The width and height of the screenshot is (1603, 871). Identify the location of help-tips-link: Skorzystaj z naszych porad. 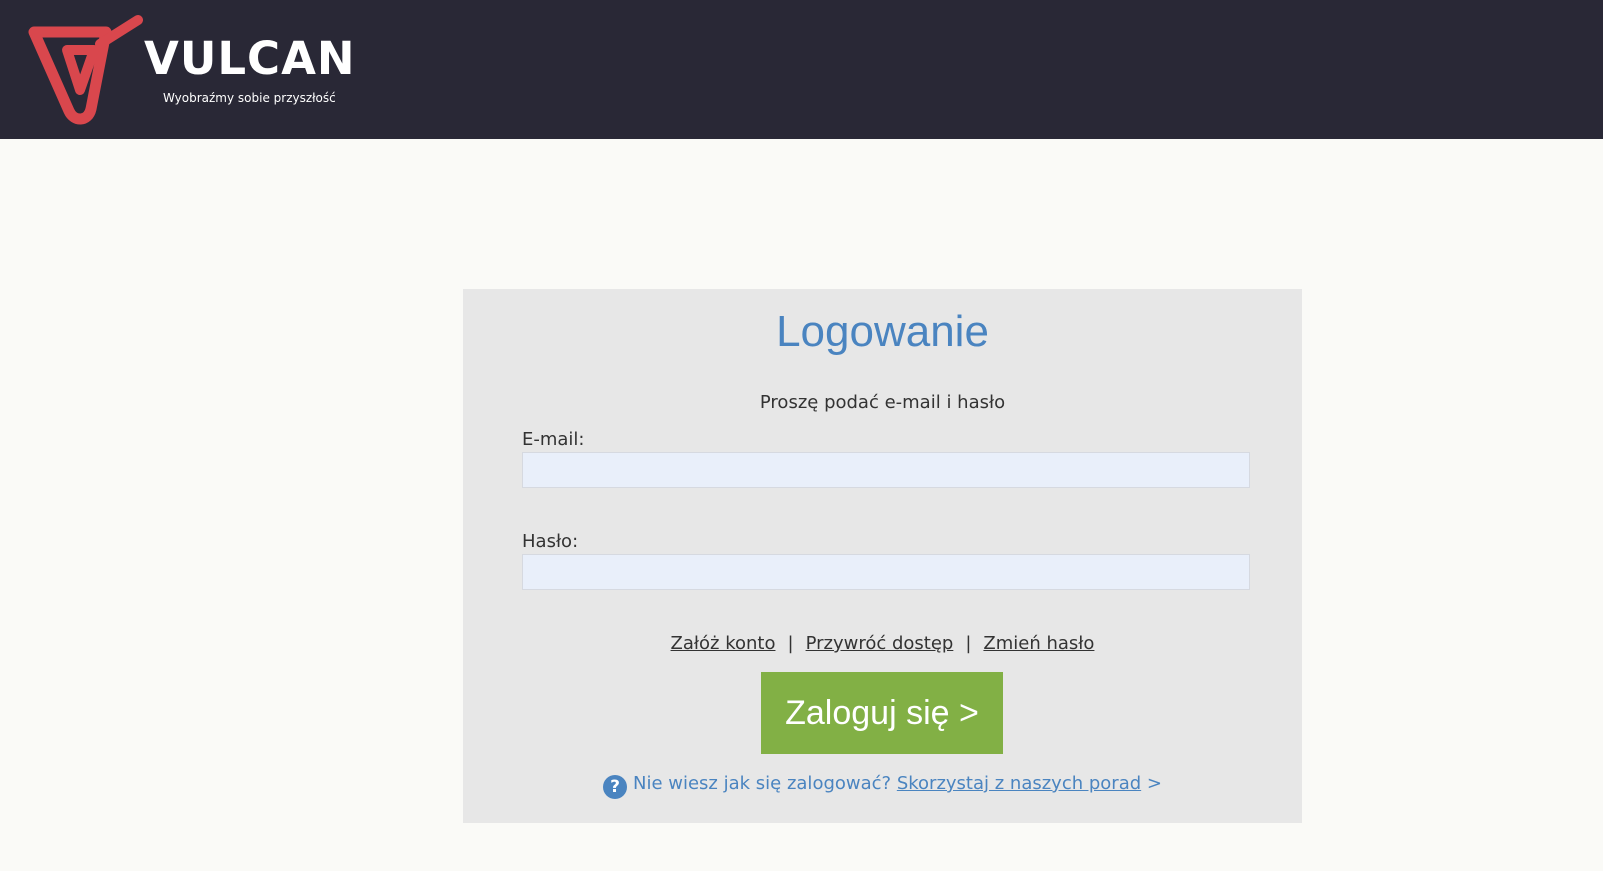
(1019, 783).